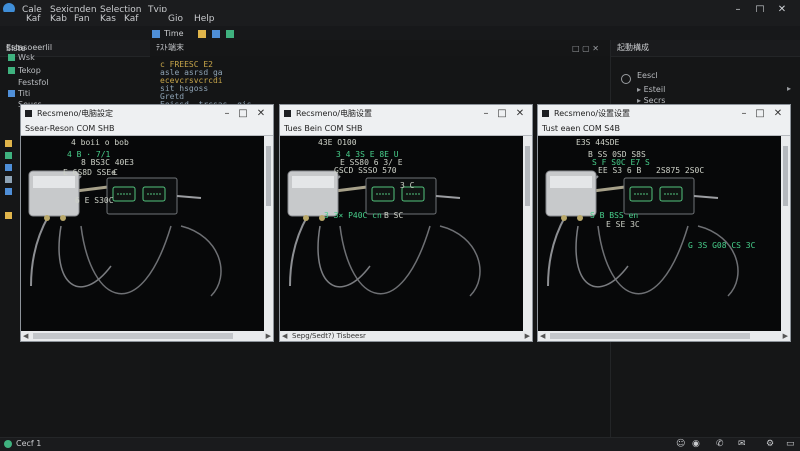  What do you see at coordinates (82, 19) in the screenshot?
I see `menu-fan: Fan` at bounding box center [82, 19].